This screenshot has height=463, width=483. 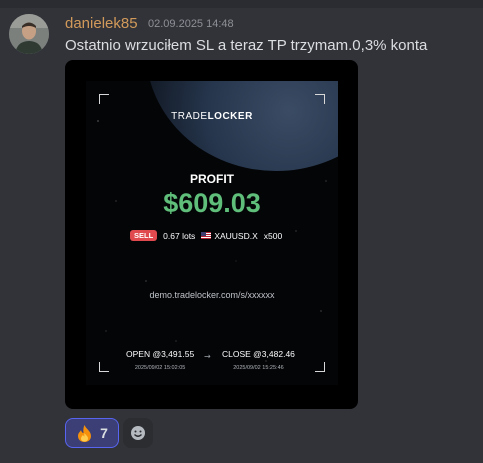 I want to click on reactions-bar: 7, so click(x=109, y=433).